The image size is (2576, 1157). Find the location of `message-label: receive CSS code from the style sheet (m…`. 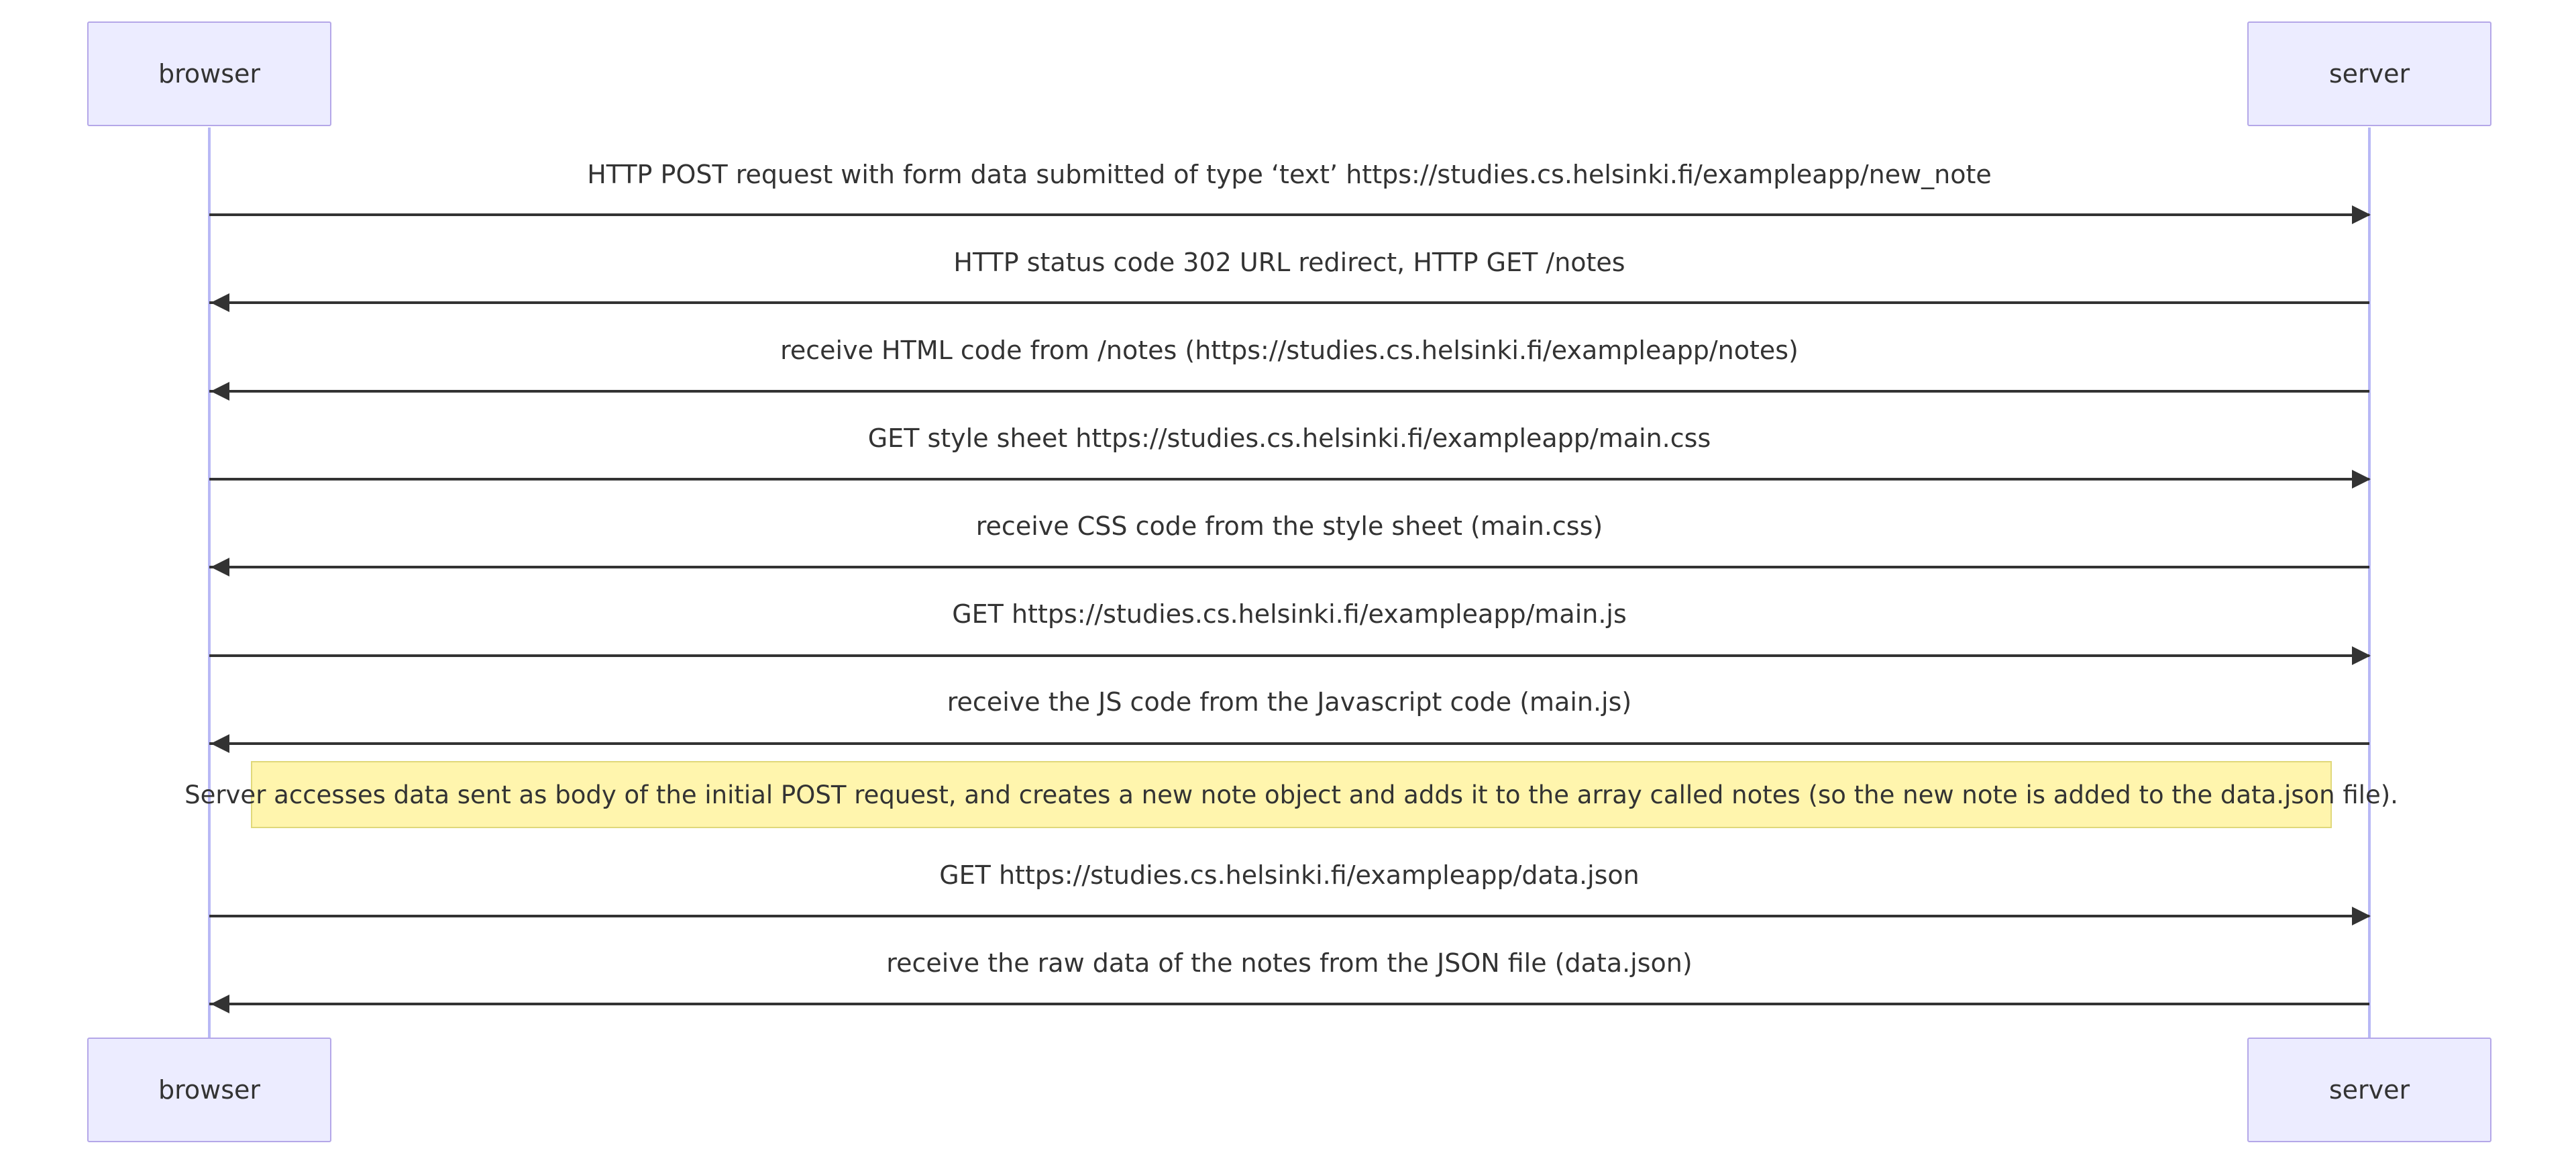

message-label: receive CSS code from the style sheet (m… is located at coordinates (1289, 526).